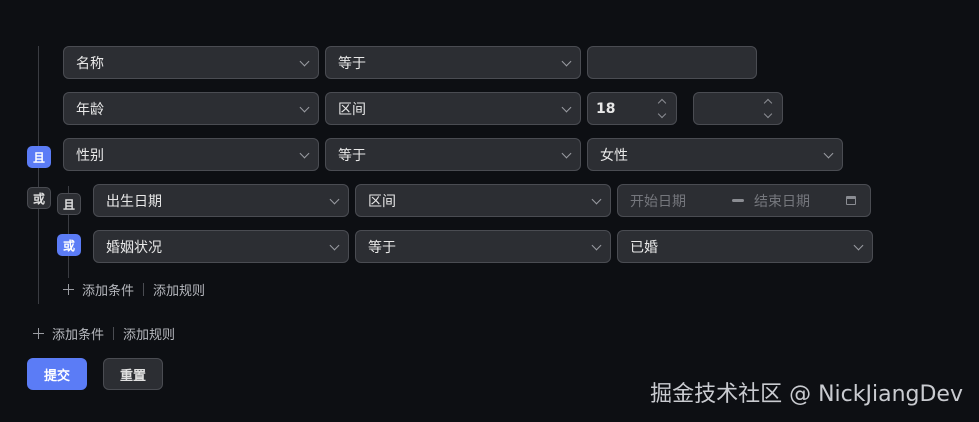  I want to click on group-and-badge: 且, so click(69, 204).